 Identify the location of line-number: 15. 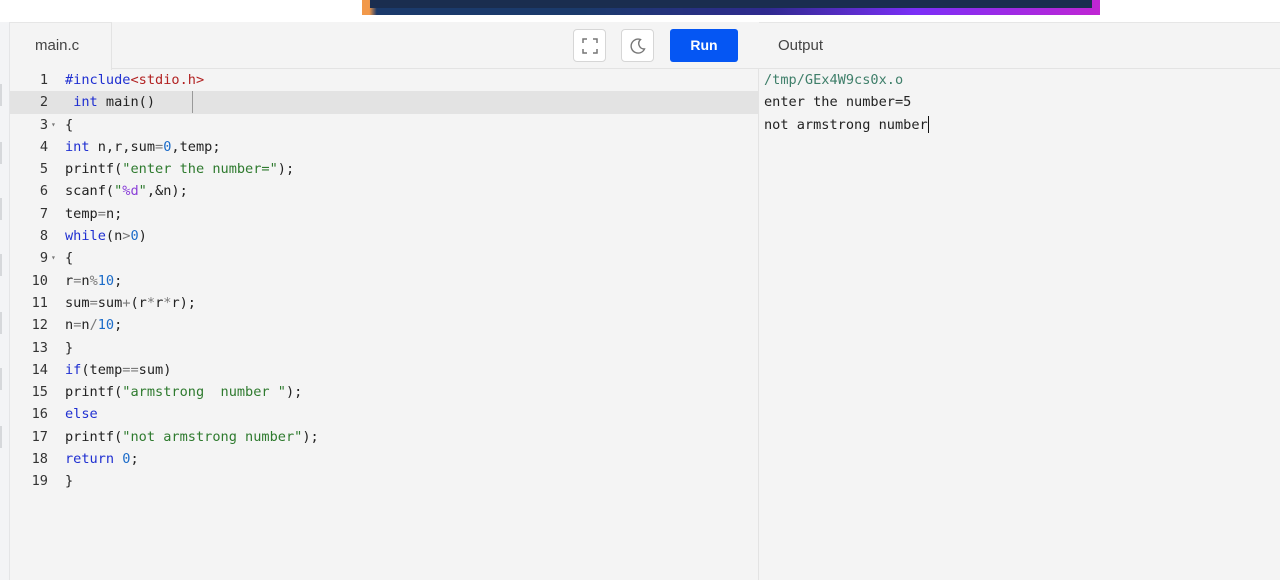
(39, 392).